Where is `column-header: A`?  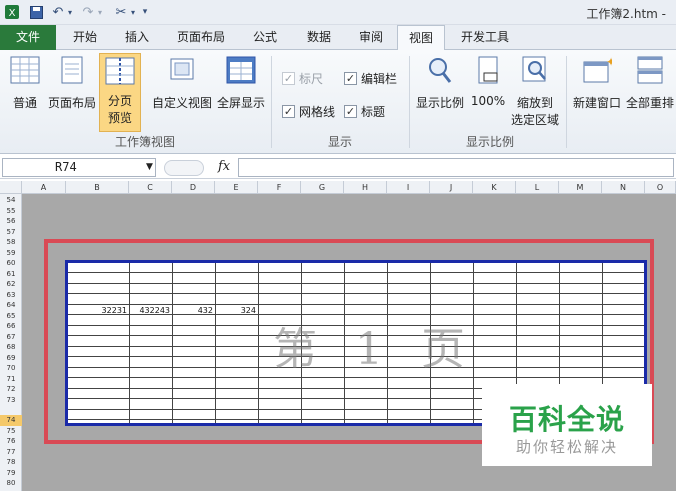
column-header: A is located at coordinates (44, 187).